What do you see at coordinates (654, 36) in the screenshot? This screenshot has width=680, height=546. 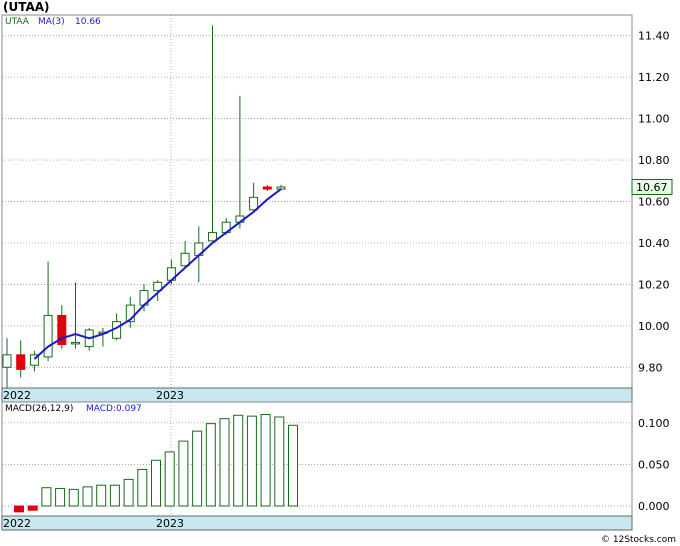 I see `price-y-tick: 11.40` at bounding box center [654, 36].